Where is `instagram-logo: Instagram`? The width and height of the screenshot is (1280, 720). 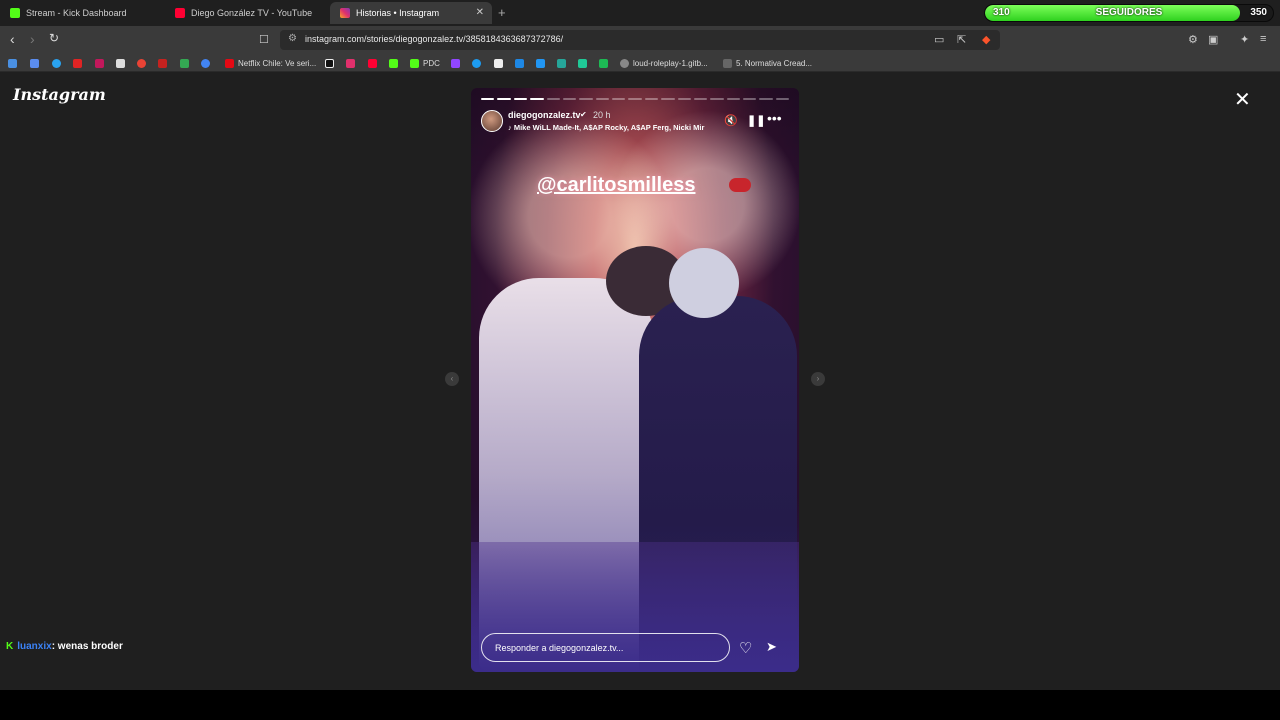
instagram-logo: Instagram is located at coordinates (59, 94).